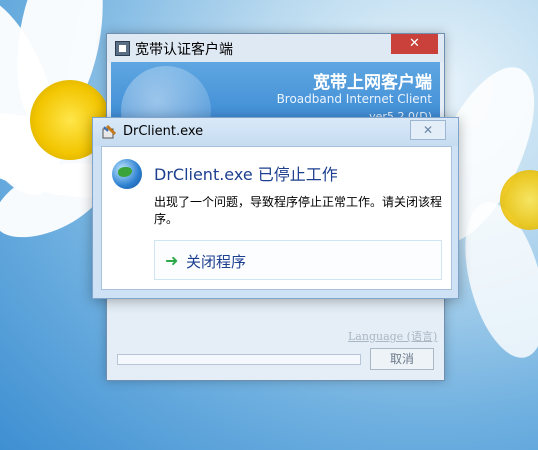 The image size is (538, 450). I want to click on brand-title-cn: 宽带上网客户端, so click(372, 83).